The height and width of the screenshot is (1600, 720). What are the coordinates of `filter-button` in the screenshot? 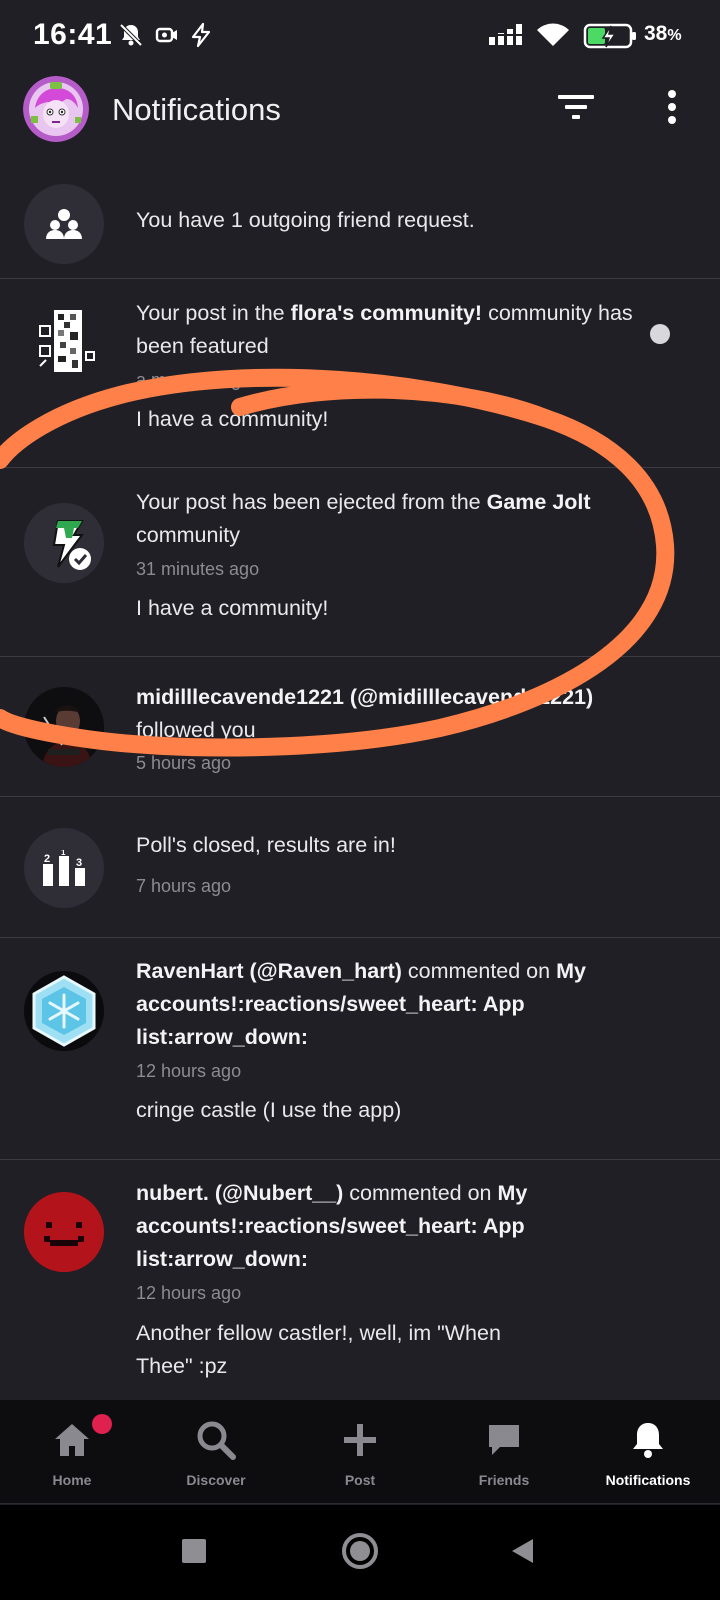 It's located at (576, 109).